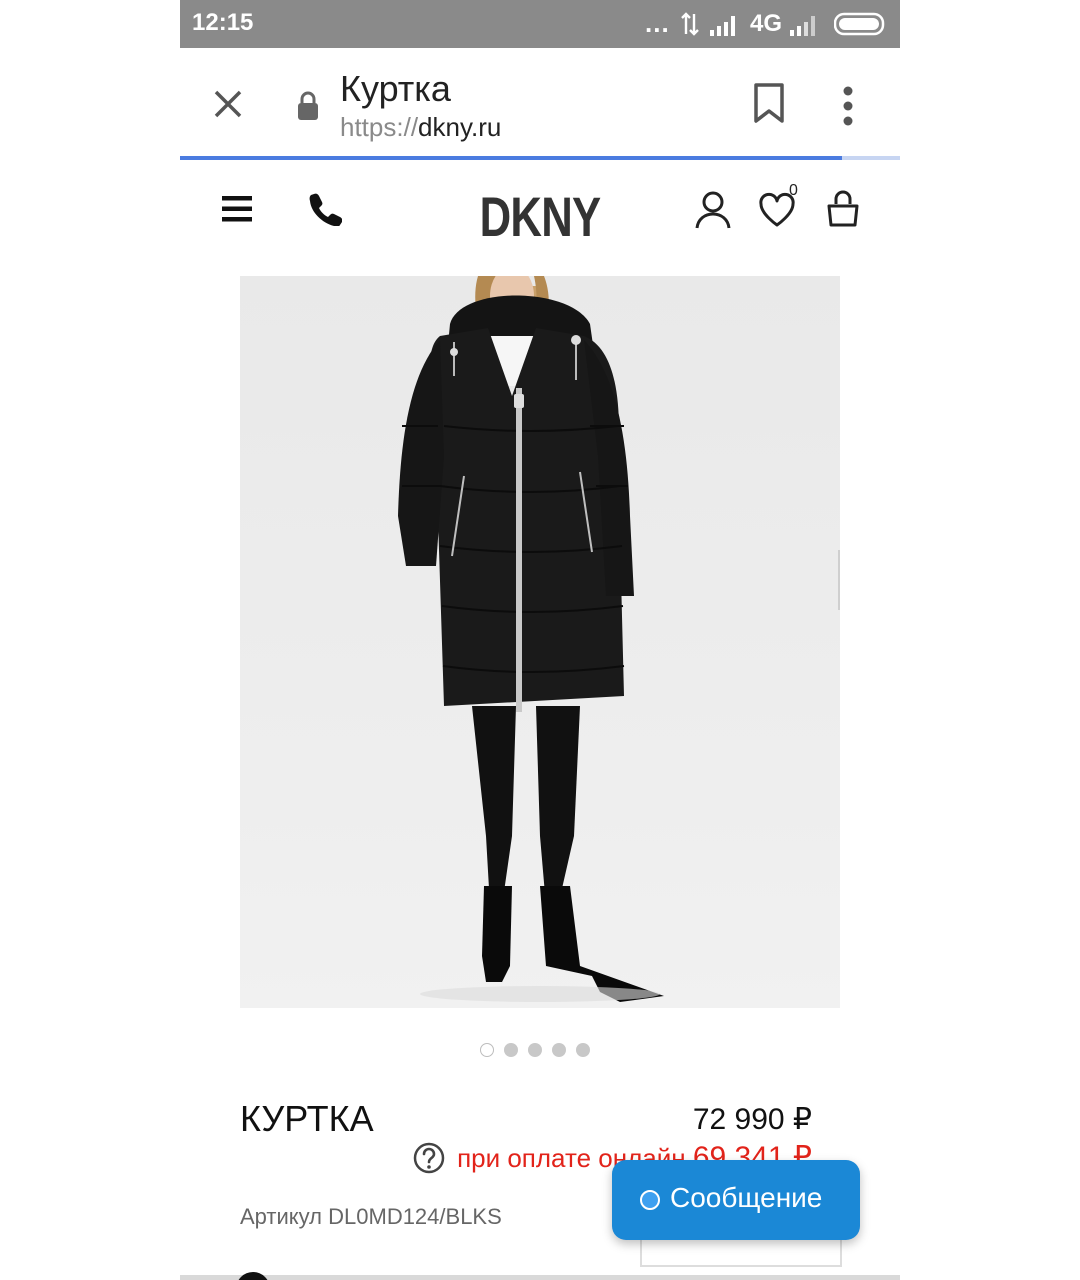  What do you see at coordinates (848, 106) in the screenshot?
I see `more-menu-icon` at bounding box center [848, 106].